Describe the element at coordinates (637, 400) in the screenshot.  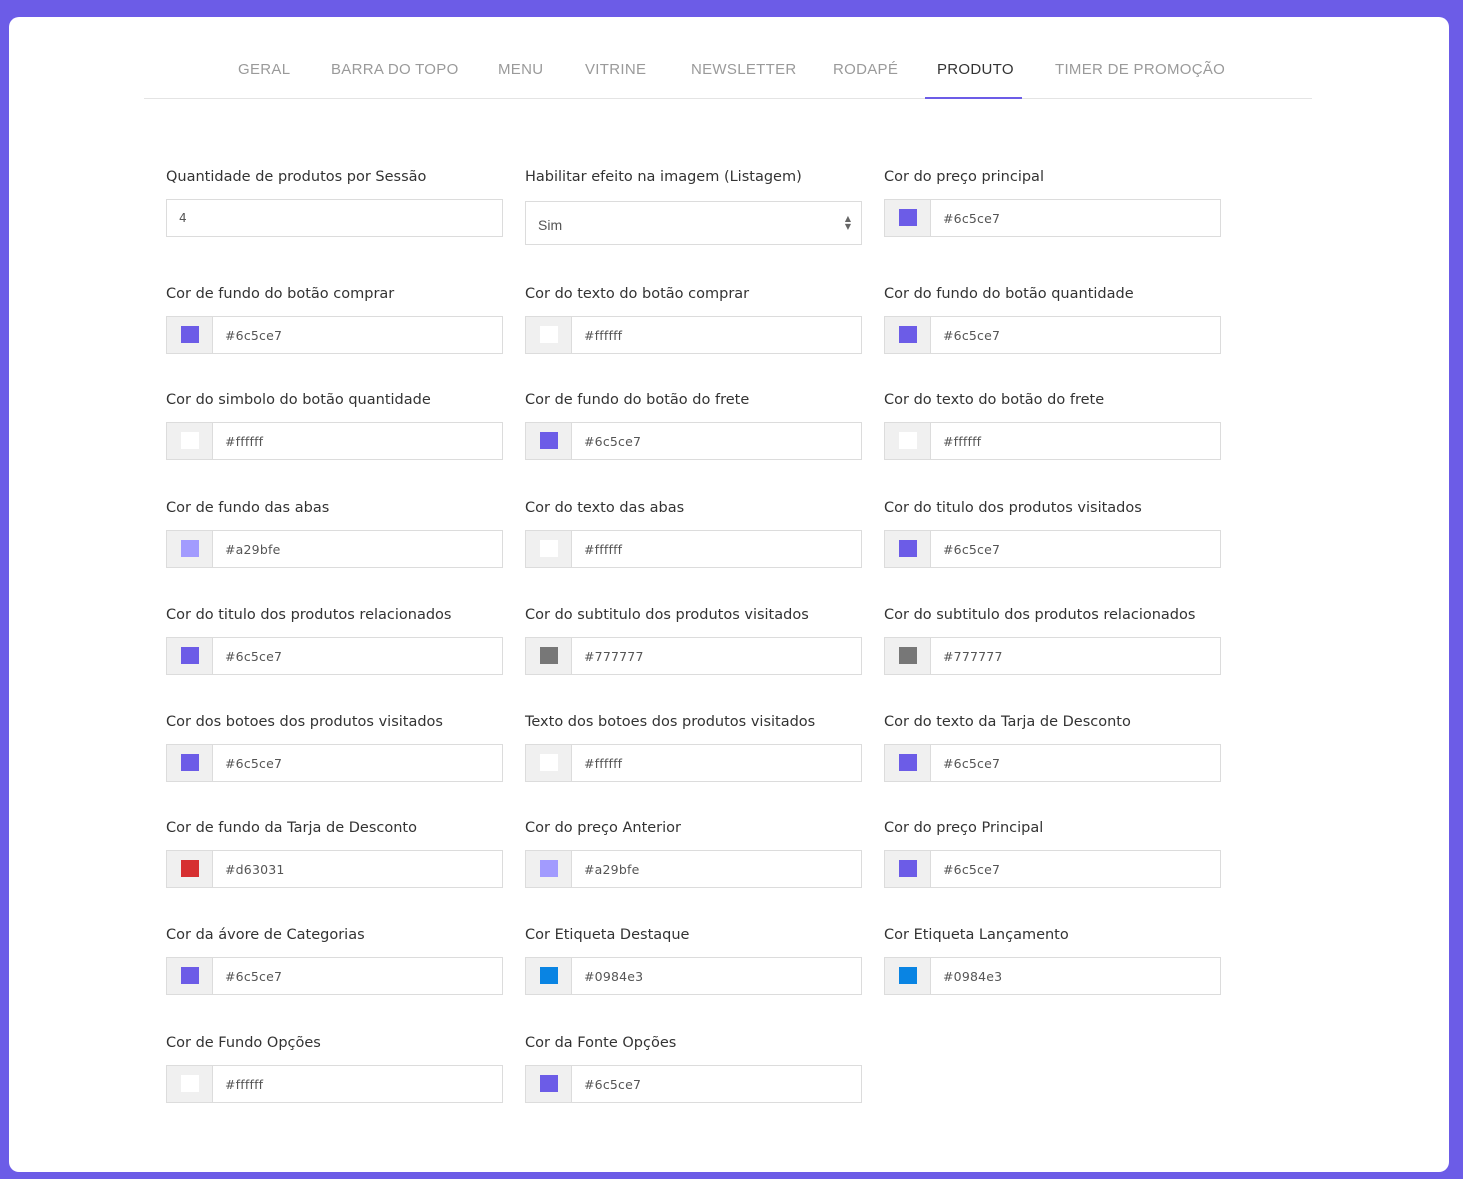
I see `field-label: Cor de fundo do botão do frete` at that location.